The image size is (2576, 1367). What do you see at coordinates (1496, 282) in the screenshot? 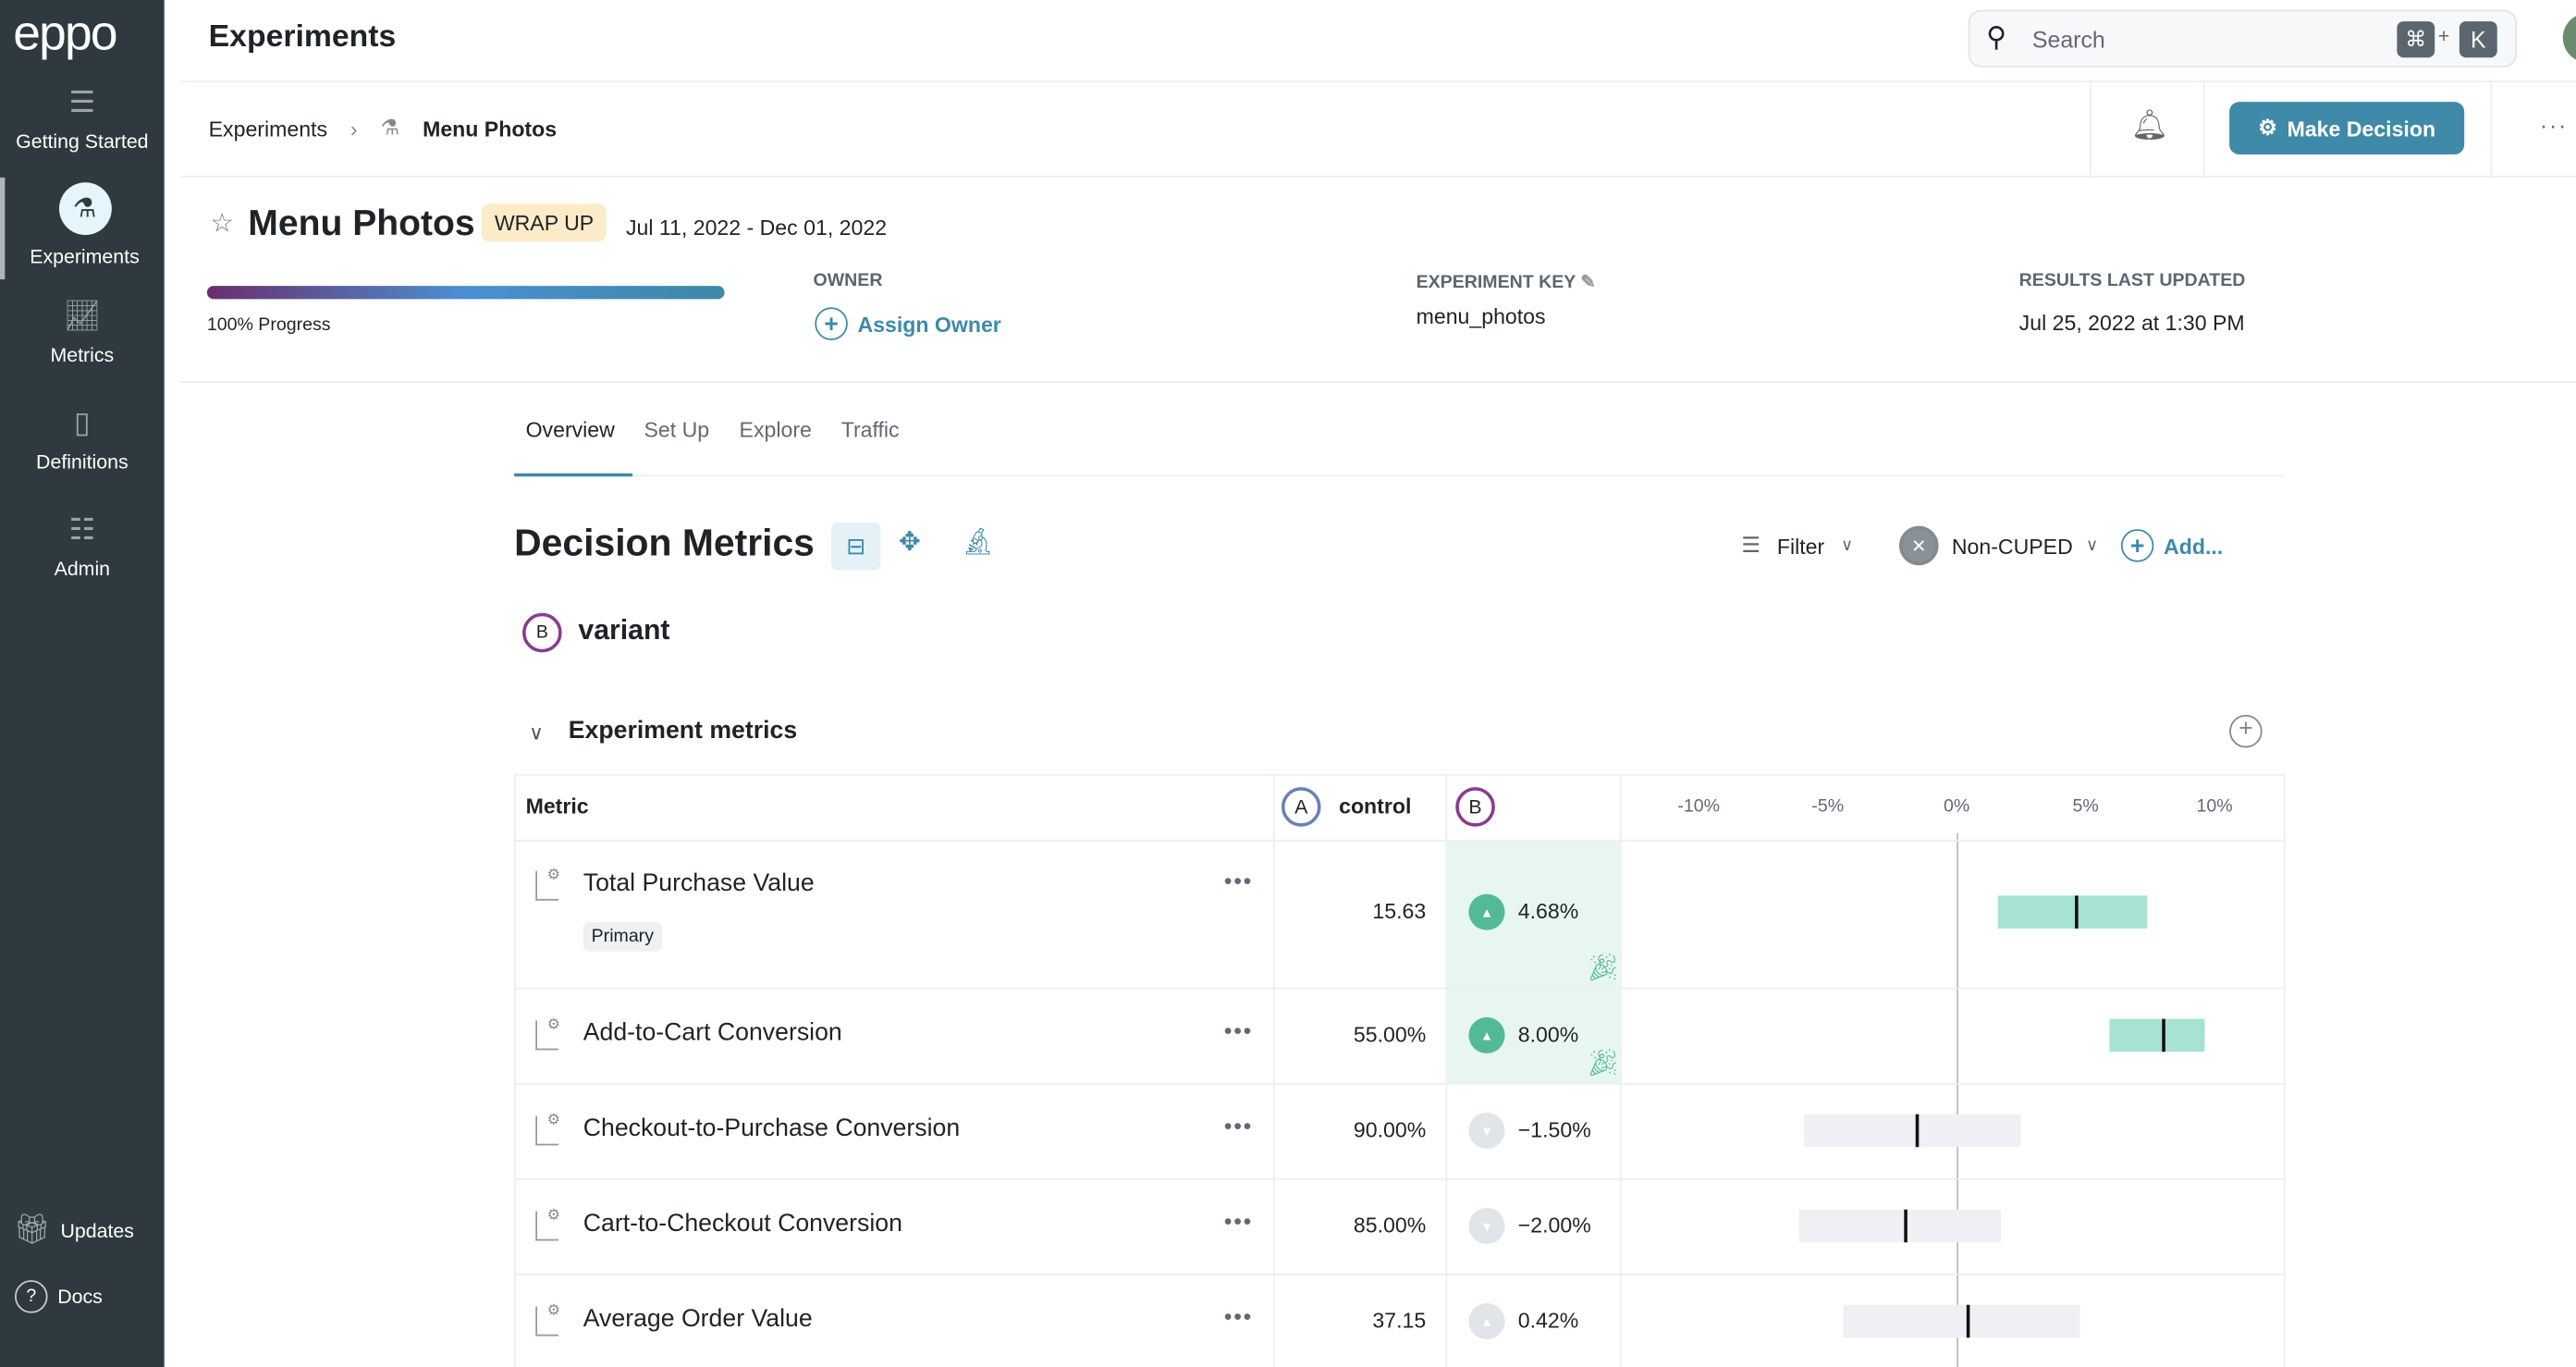
I see `key-label-text: EXPERIMENT KEY` at bounding box center [1496, 282].